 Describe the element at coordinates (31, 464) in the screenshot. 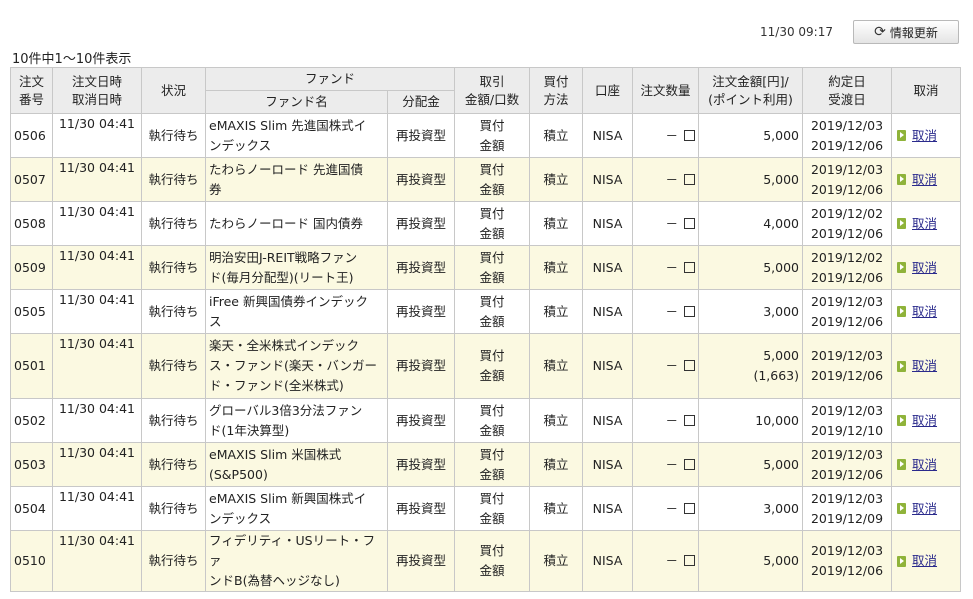

I see `order-number: 0503` at that location.